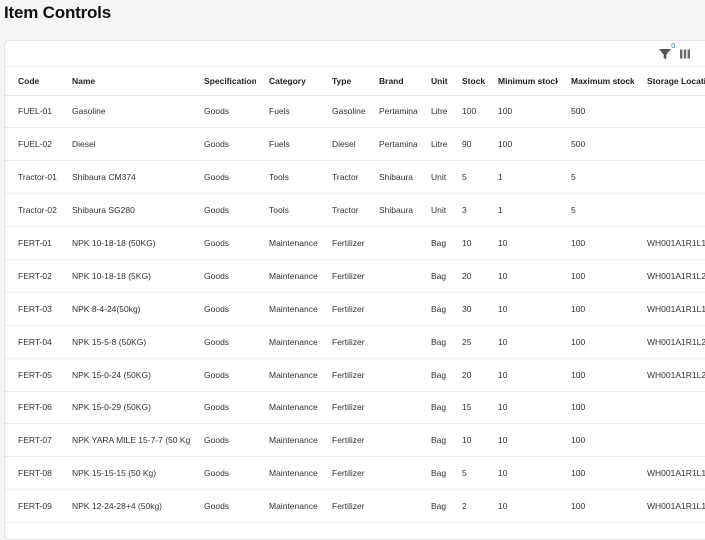  What do you see at coordinates (287, 210) in the screenshot?
I see `cell-category: Tools` at bounding box center [287, 210].